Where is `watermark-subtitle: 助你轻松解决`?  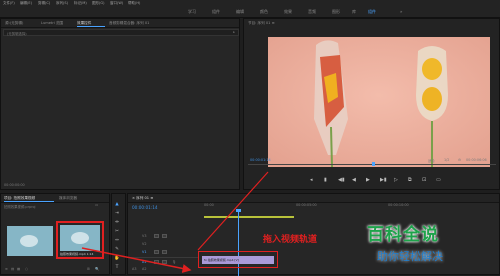 watermark-subtitle: 助你轻松解决 is located at coordinates (410, 256).